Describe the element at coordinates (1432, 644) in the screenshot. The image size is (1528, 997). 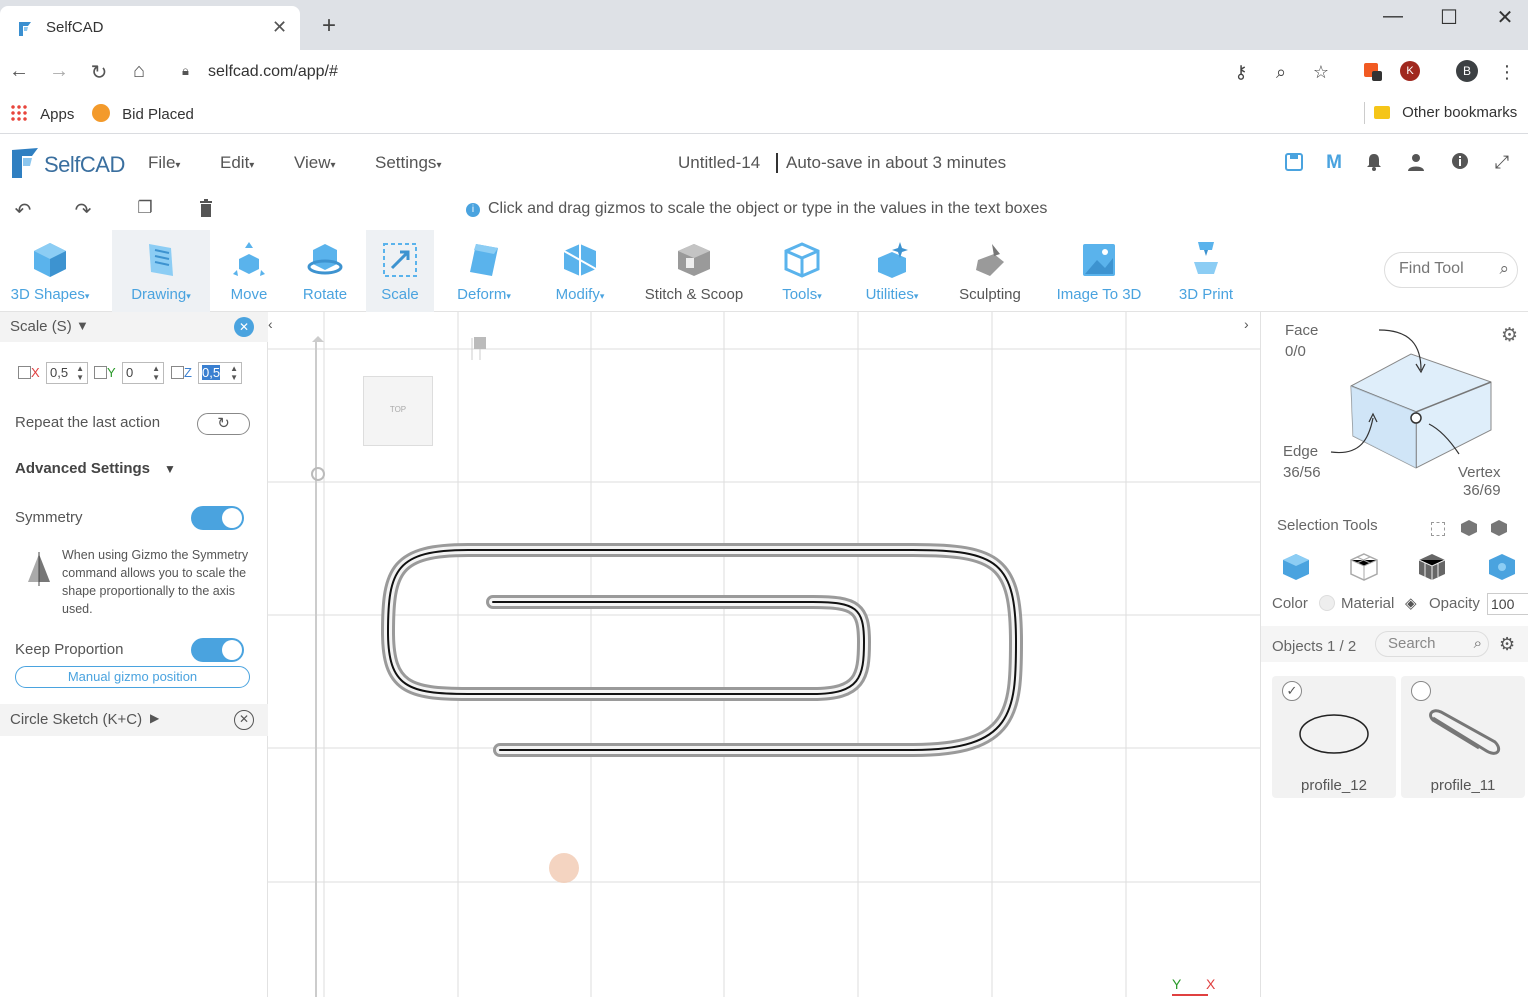
I see `objects-search: Search ⌕` at that location.